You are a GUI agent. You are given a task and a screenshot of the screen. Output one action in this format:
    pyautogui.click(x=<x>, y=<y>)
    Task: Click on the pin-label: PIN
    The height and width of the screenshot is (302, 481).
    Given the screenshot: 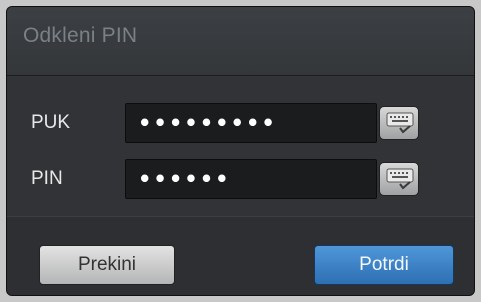 What is the action you would take?
    pyautogui.click(x=47, y=178)
    